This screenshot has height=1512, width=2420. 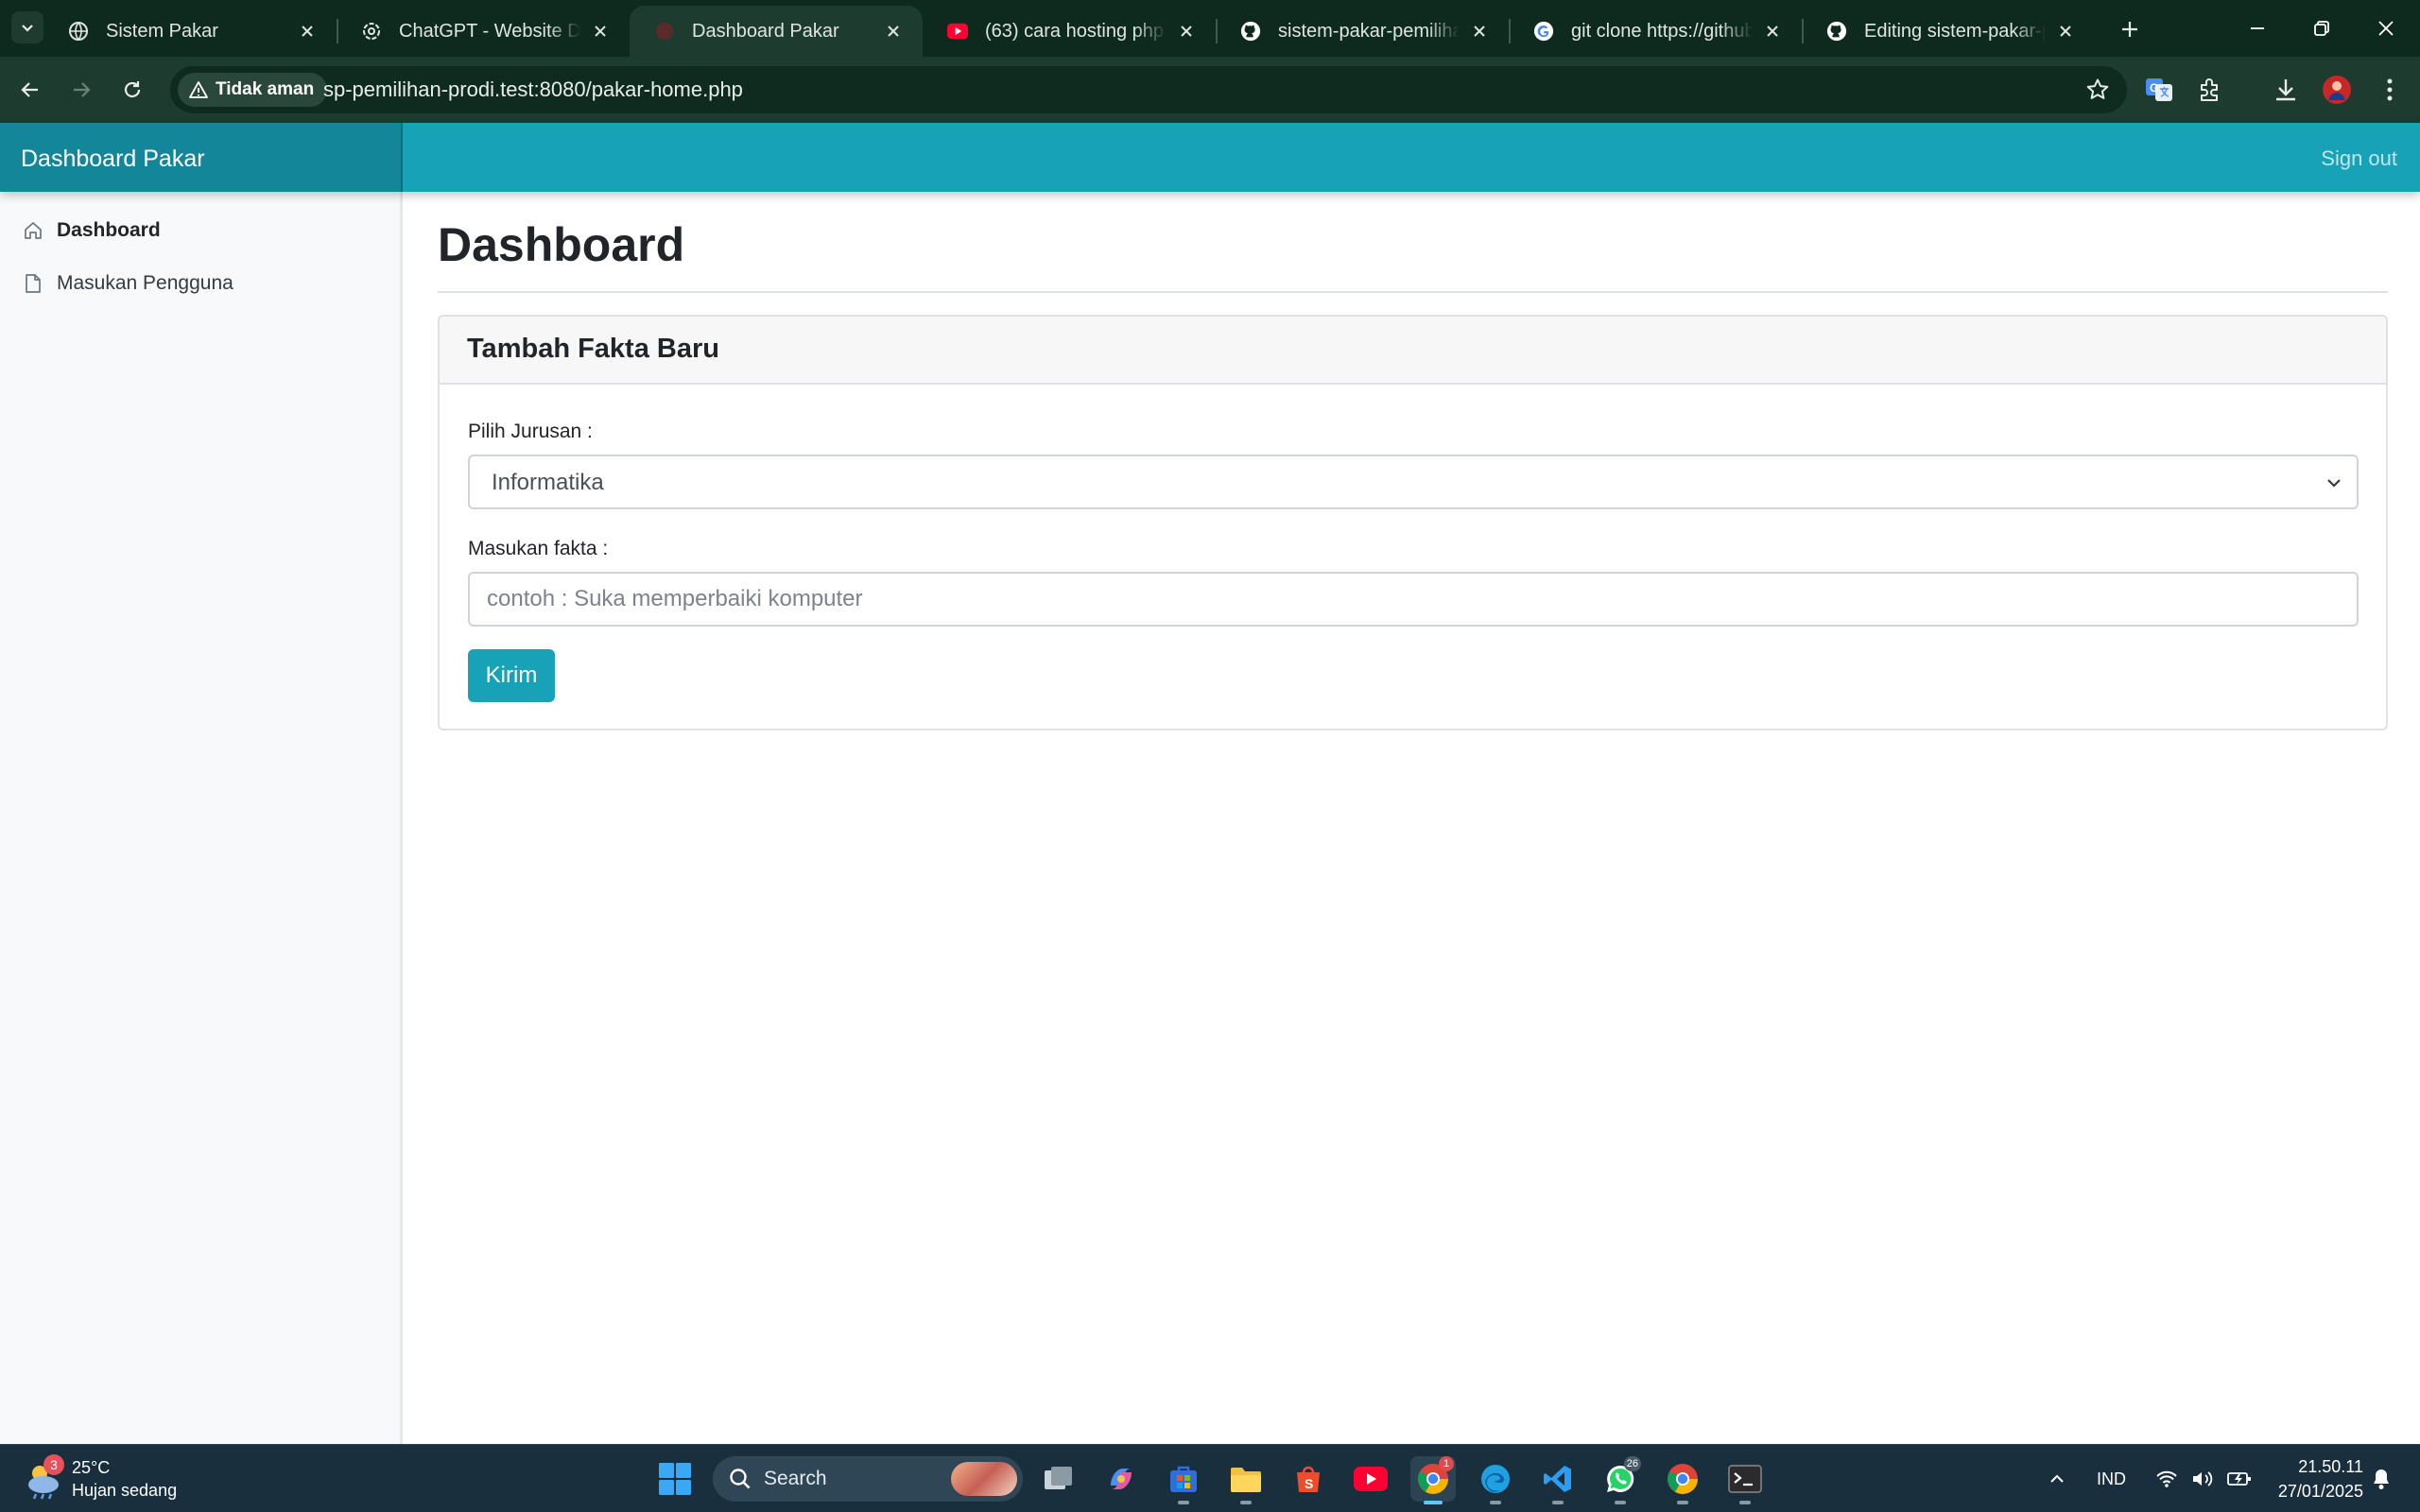 I want to click on taskbar-edge, so click(x=1495, y=1480).